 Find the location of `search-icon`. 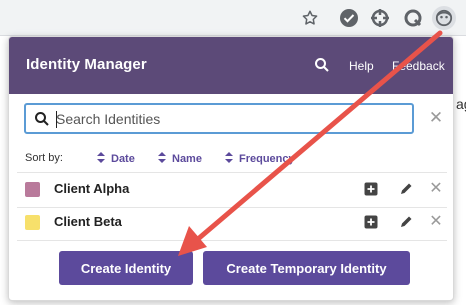

search-icon is located at coordinates (42, 119).